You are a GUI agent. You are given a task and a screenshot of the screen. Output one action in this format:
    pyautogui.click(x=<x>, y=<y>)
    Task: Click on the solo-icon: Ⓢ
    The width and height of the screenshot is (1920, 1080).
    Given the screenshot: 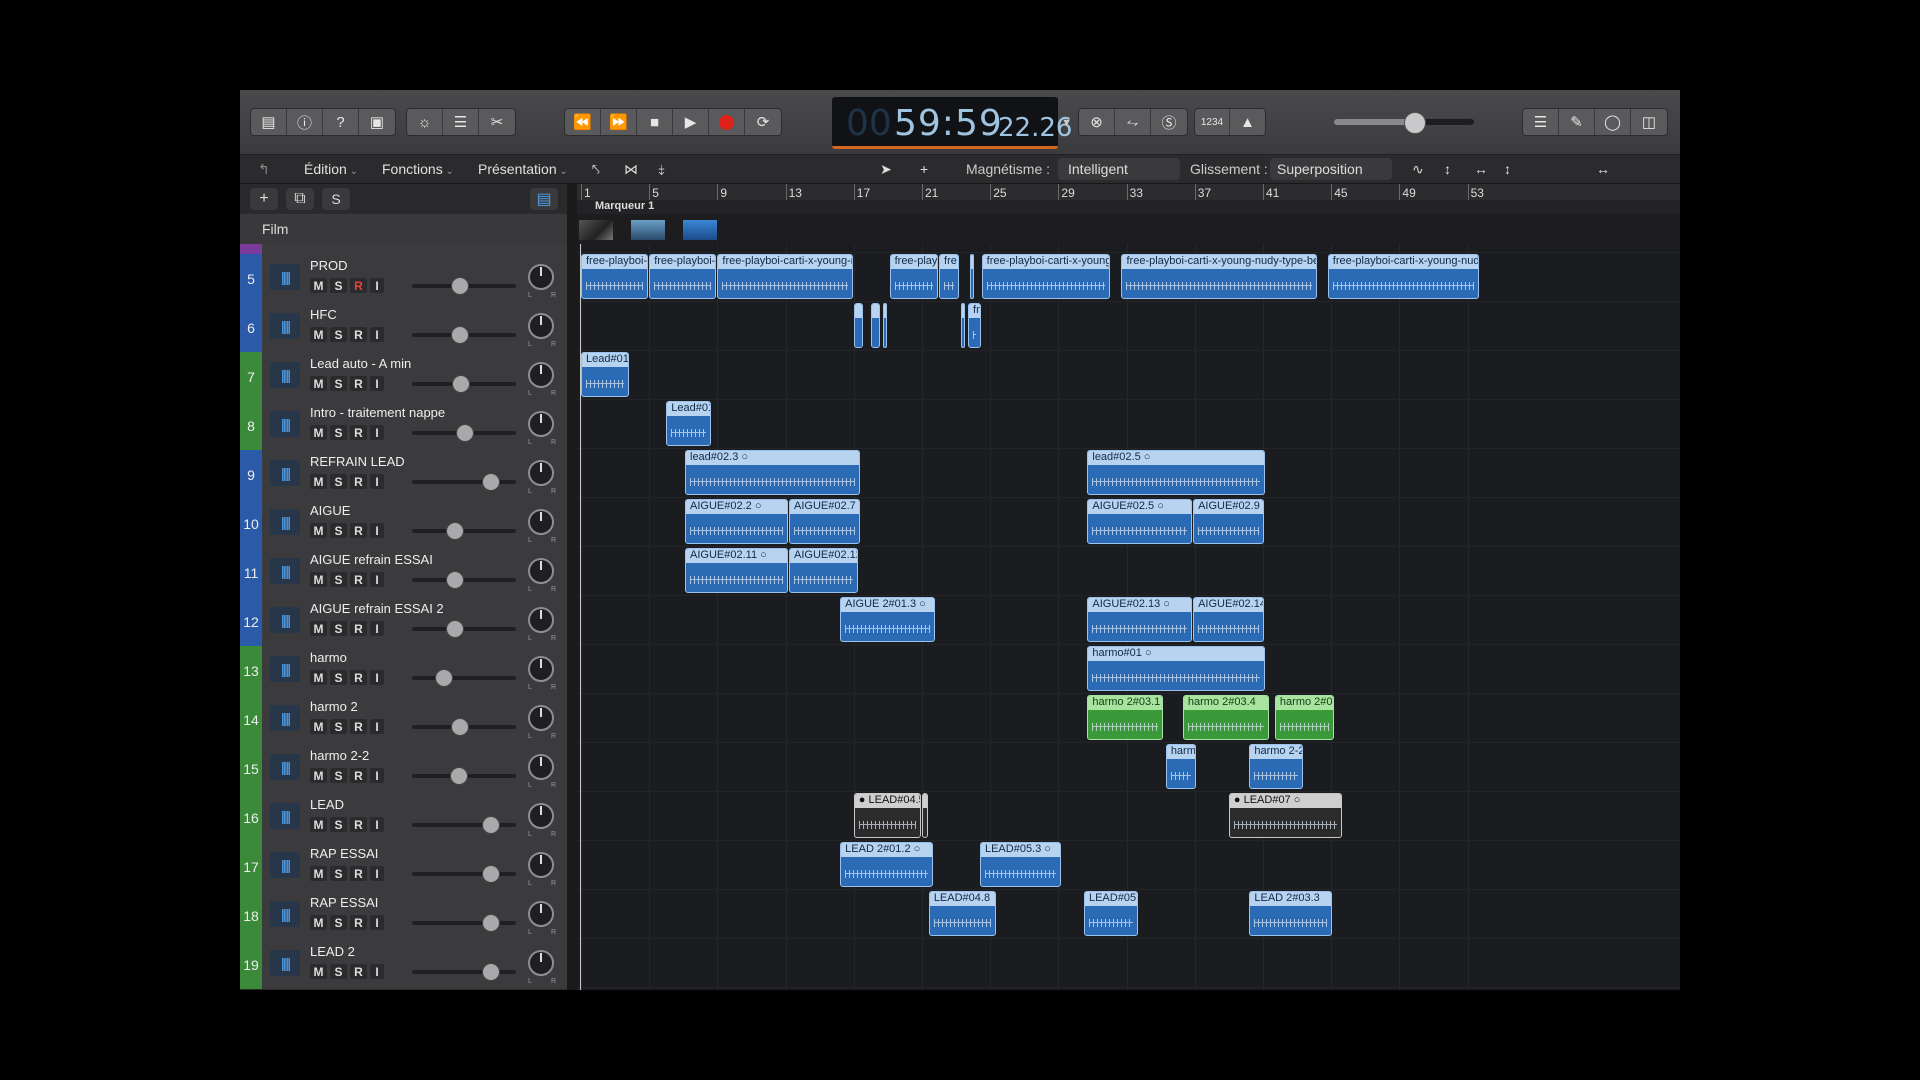 What is the action you would take?
    pyautogui.click(x=1169, y=122)
    